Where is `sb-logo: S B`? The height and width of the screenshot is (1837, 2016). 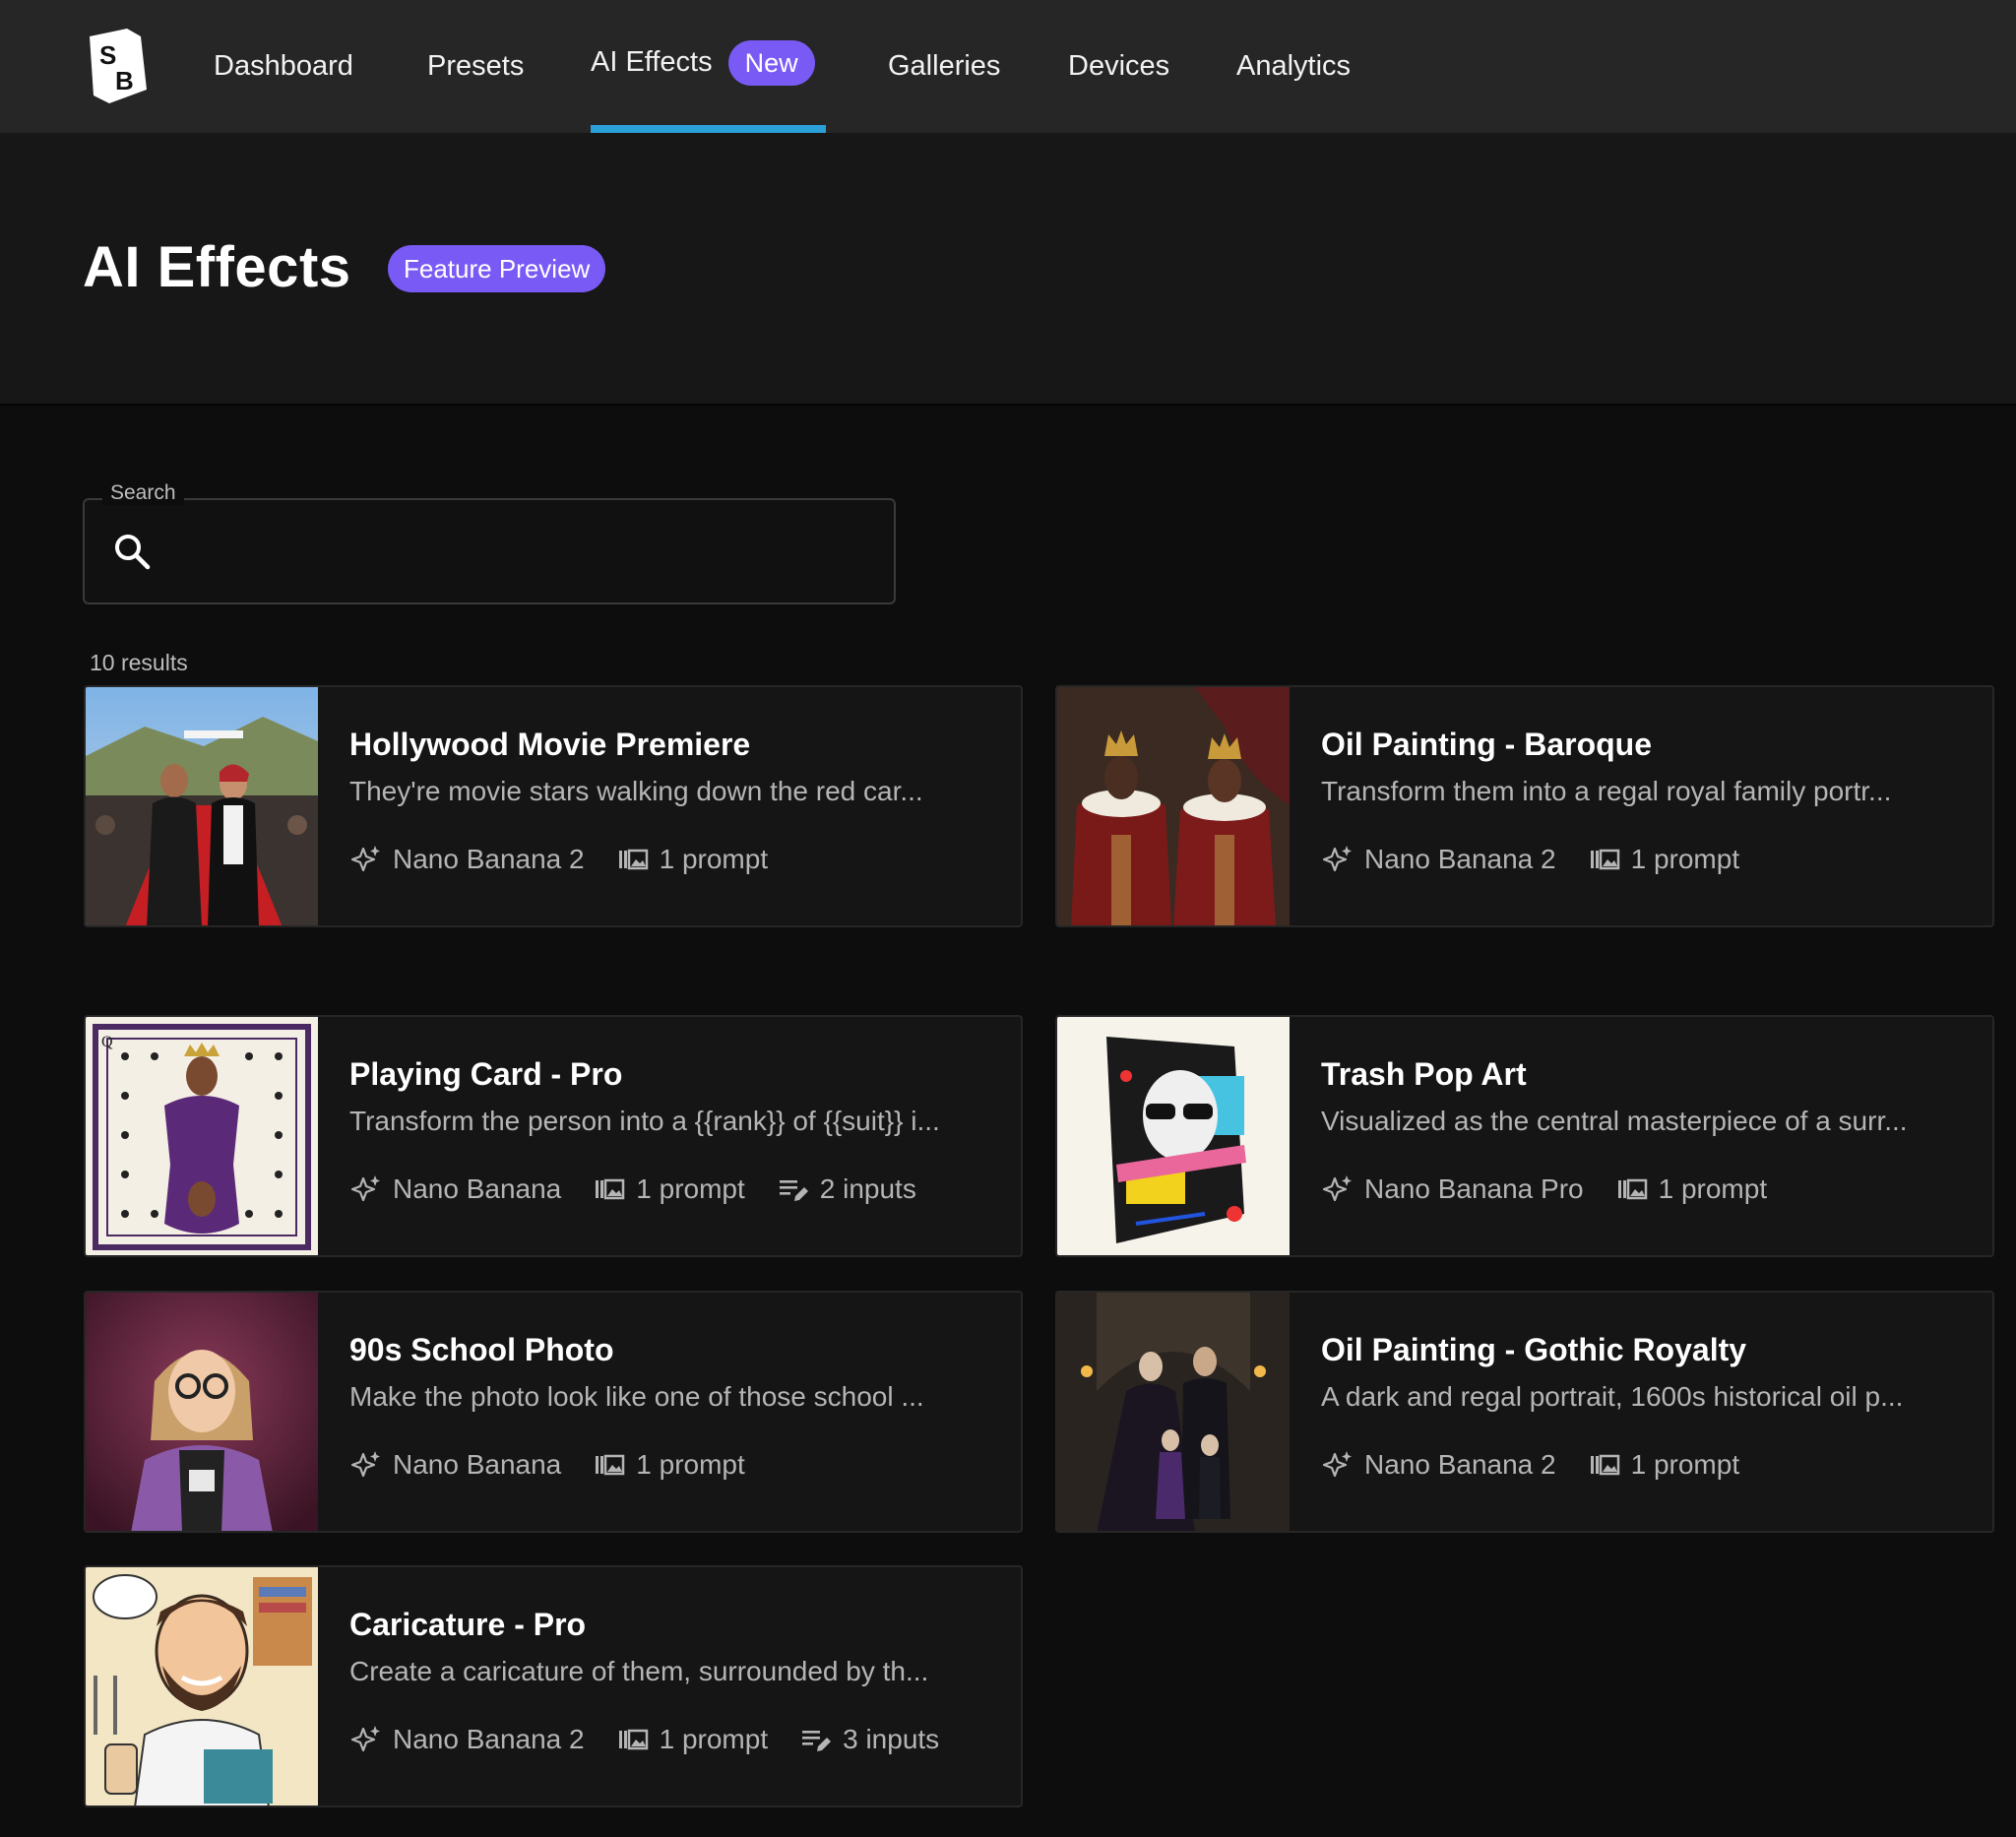 sb-logo: S B is located at coordinates (117, 66).